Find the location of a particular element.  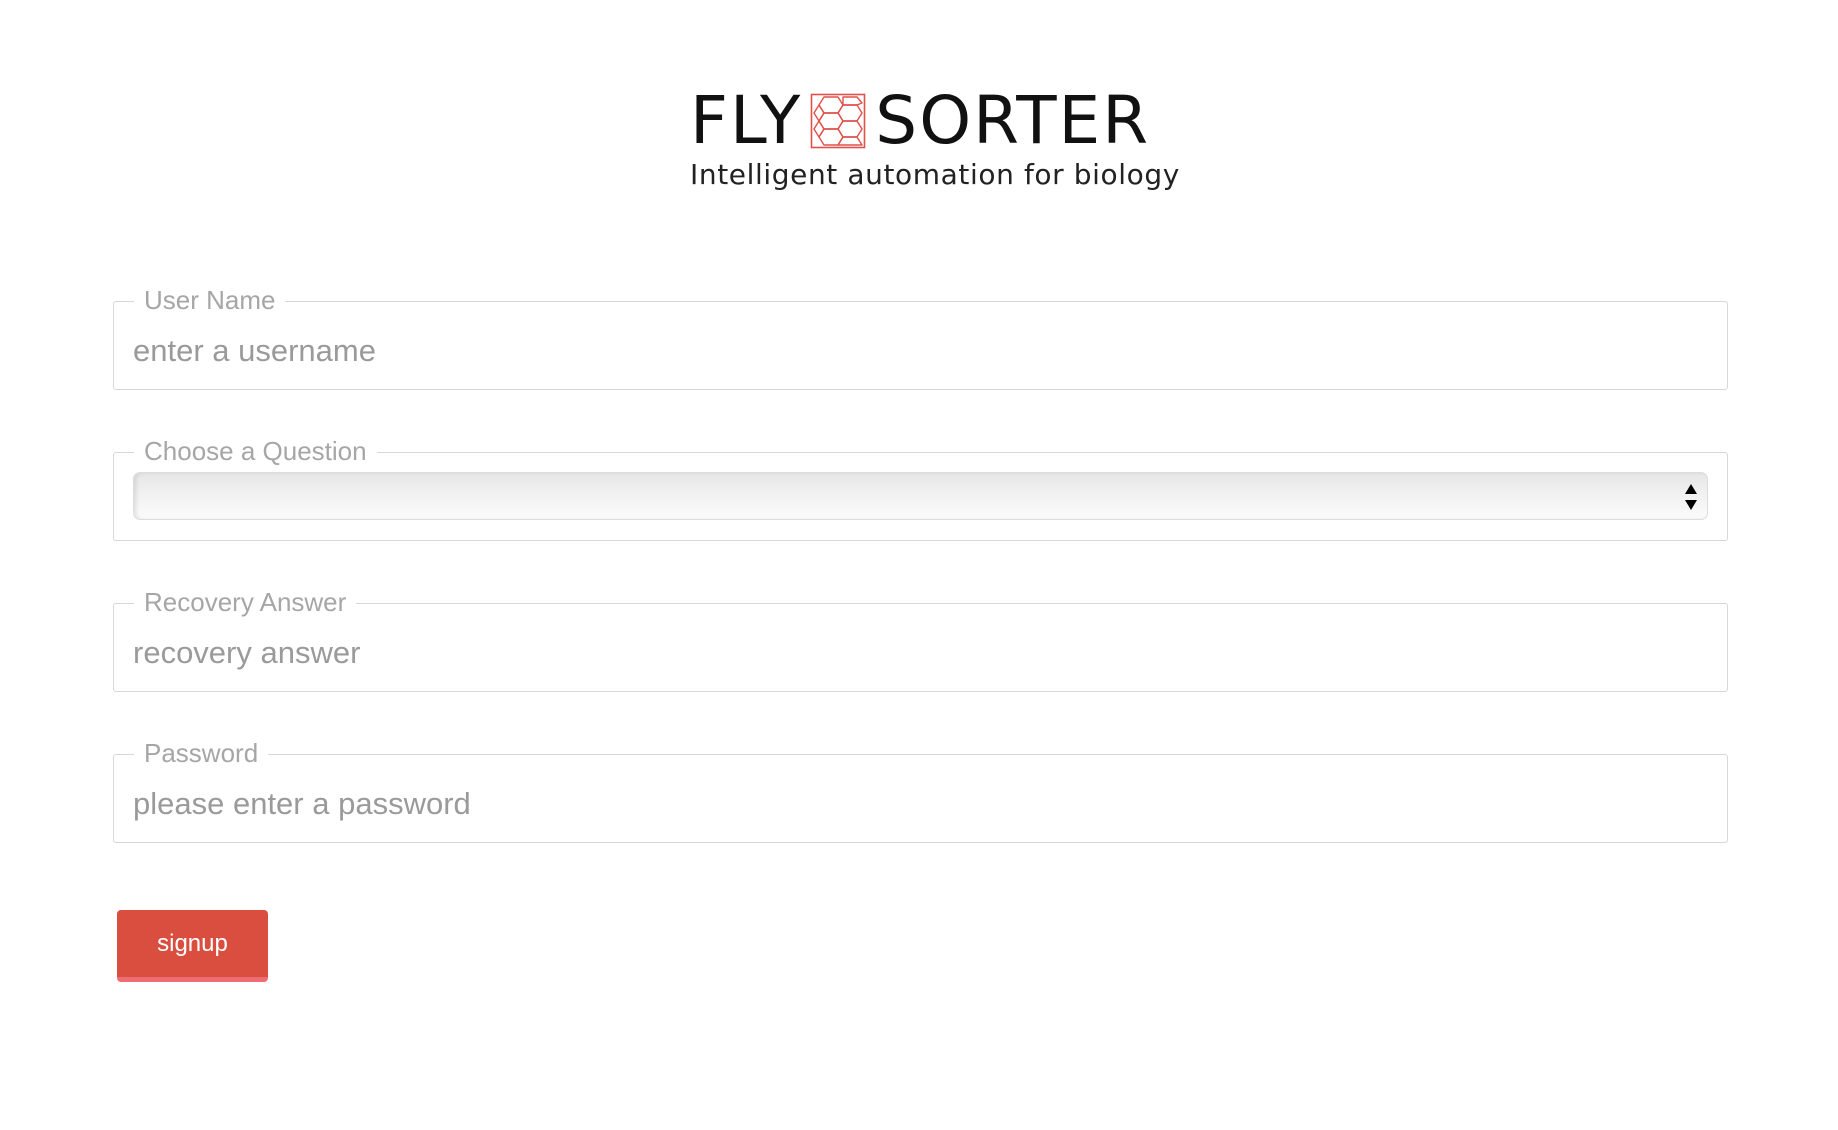

question-fieldset: Choose a Question is located at coordinates (920, 488).